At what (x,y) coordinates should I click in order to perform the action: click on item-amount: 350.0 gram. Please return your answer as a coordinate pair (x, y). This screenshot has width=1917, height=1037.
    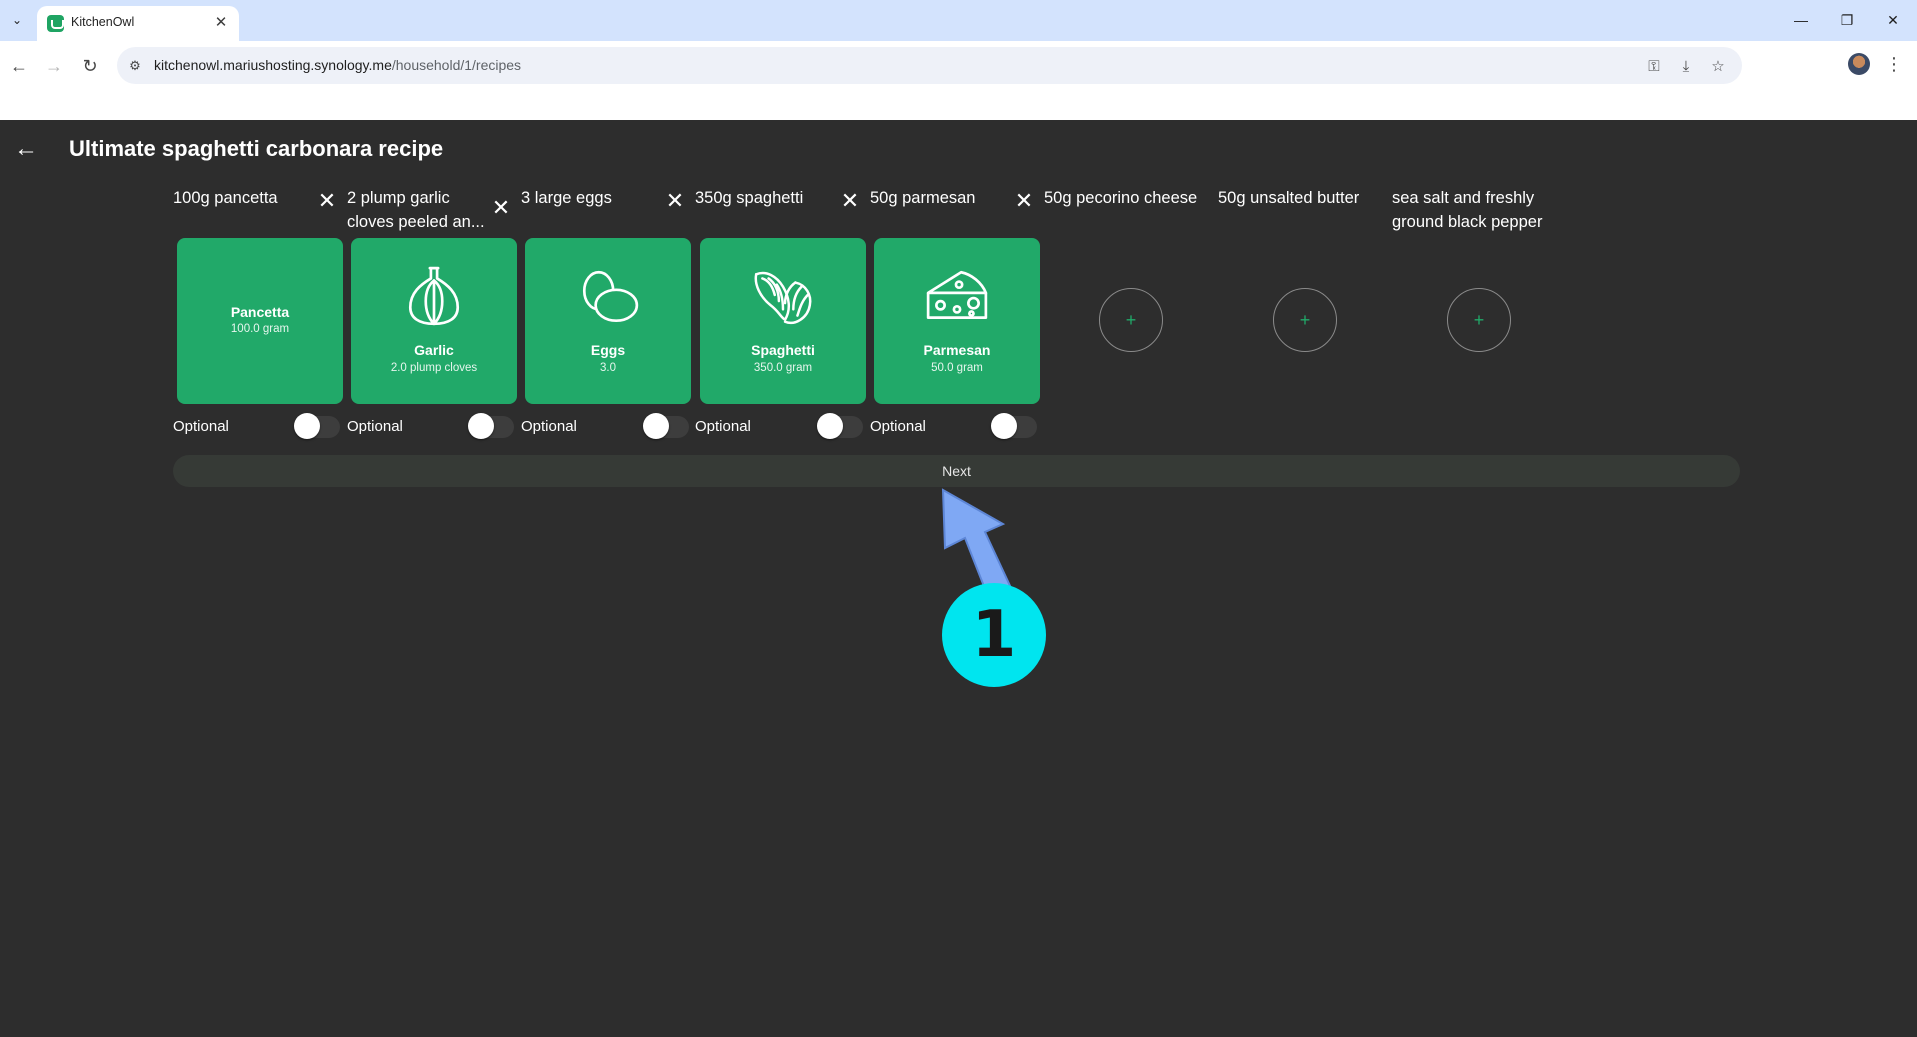
    Looking at the image, I should click on (783, 368).